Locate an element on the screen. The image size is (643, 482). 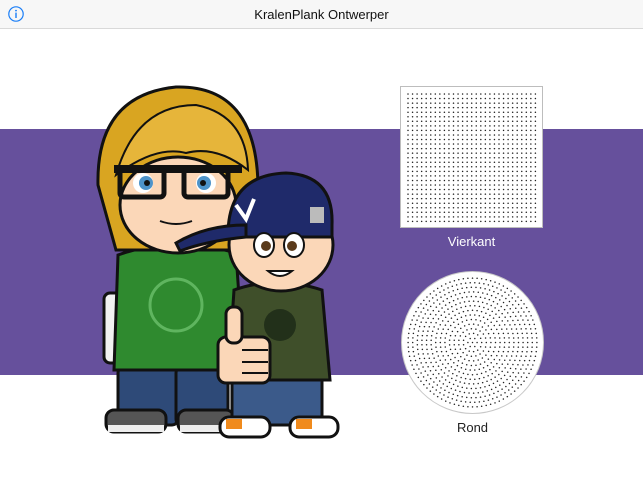
round-board-label: Rond is located at coordinates (472, 427).